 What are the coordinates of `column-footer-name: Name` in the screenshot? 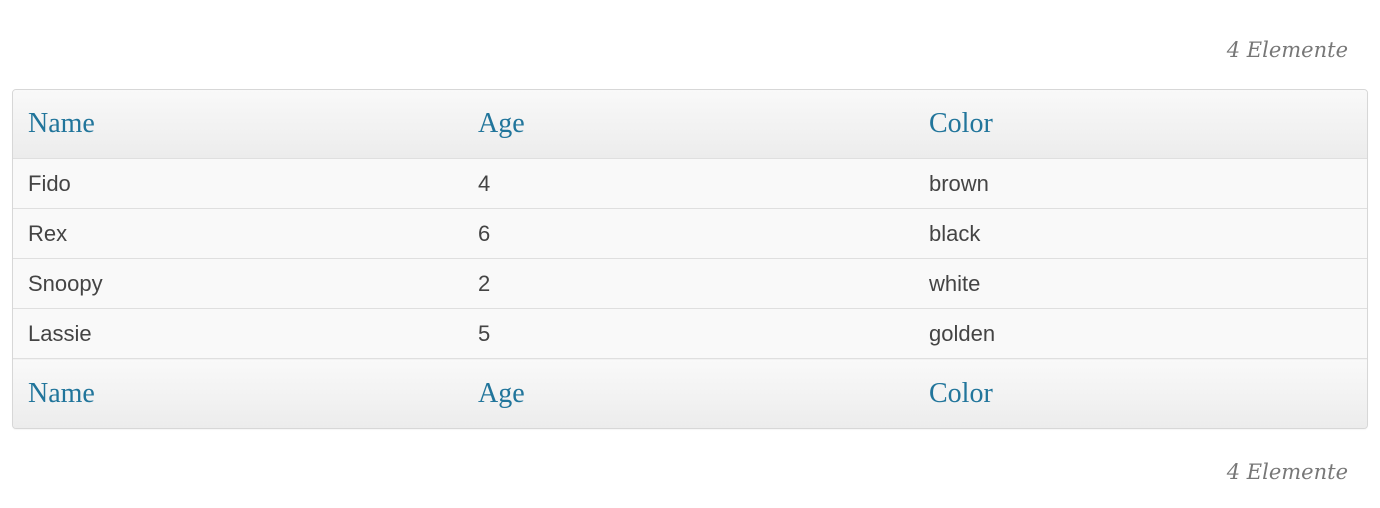 It's located at (238, 393).